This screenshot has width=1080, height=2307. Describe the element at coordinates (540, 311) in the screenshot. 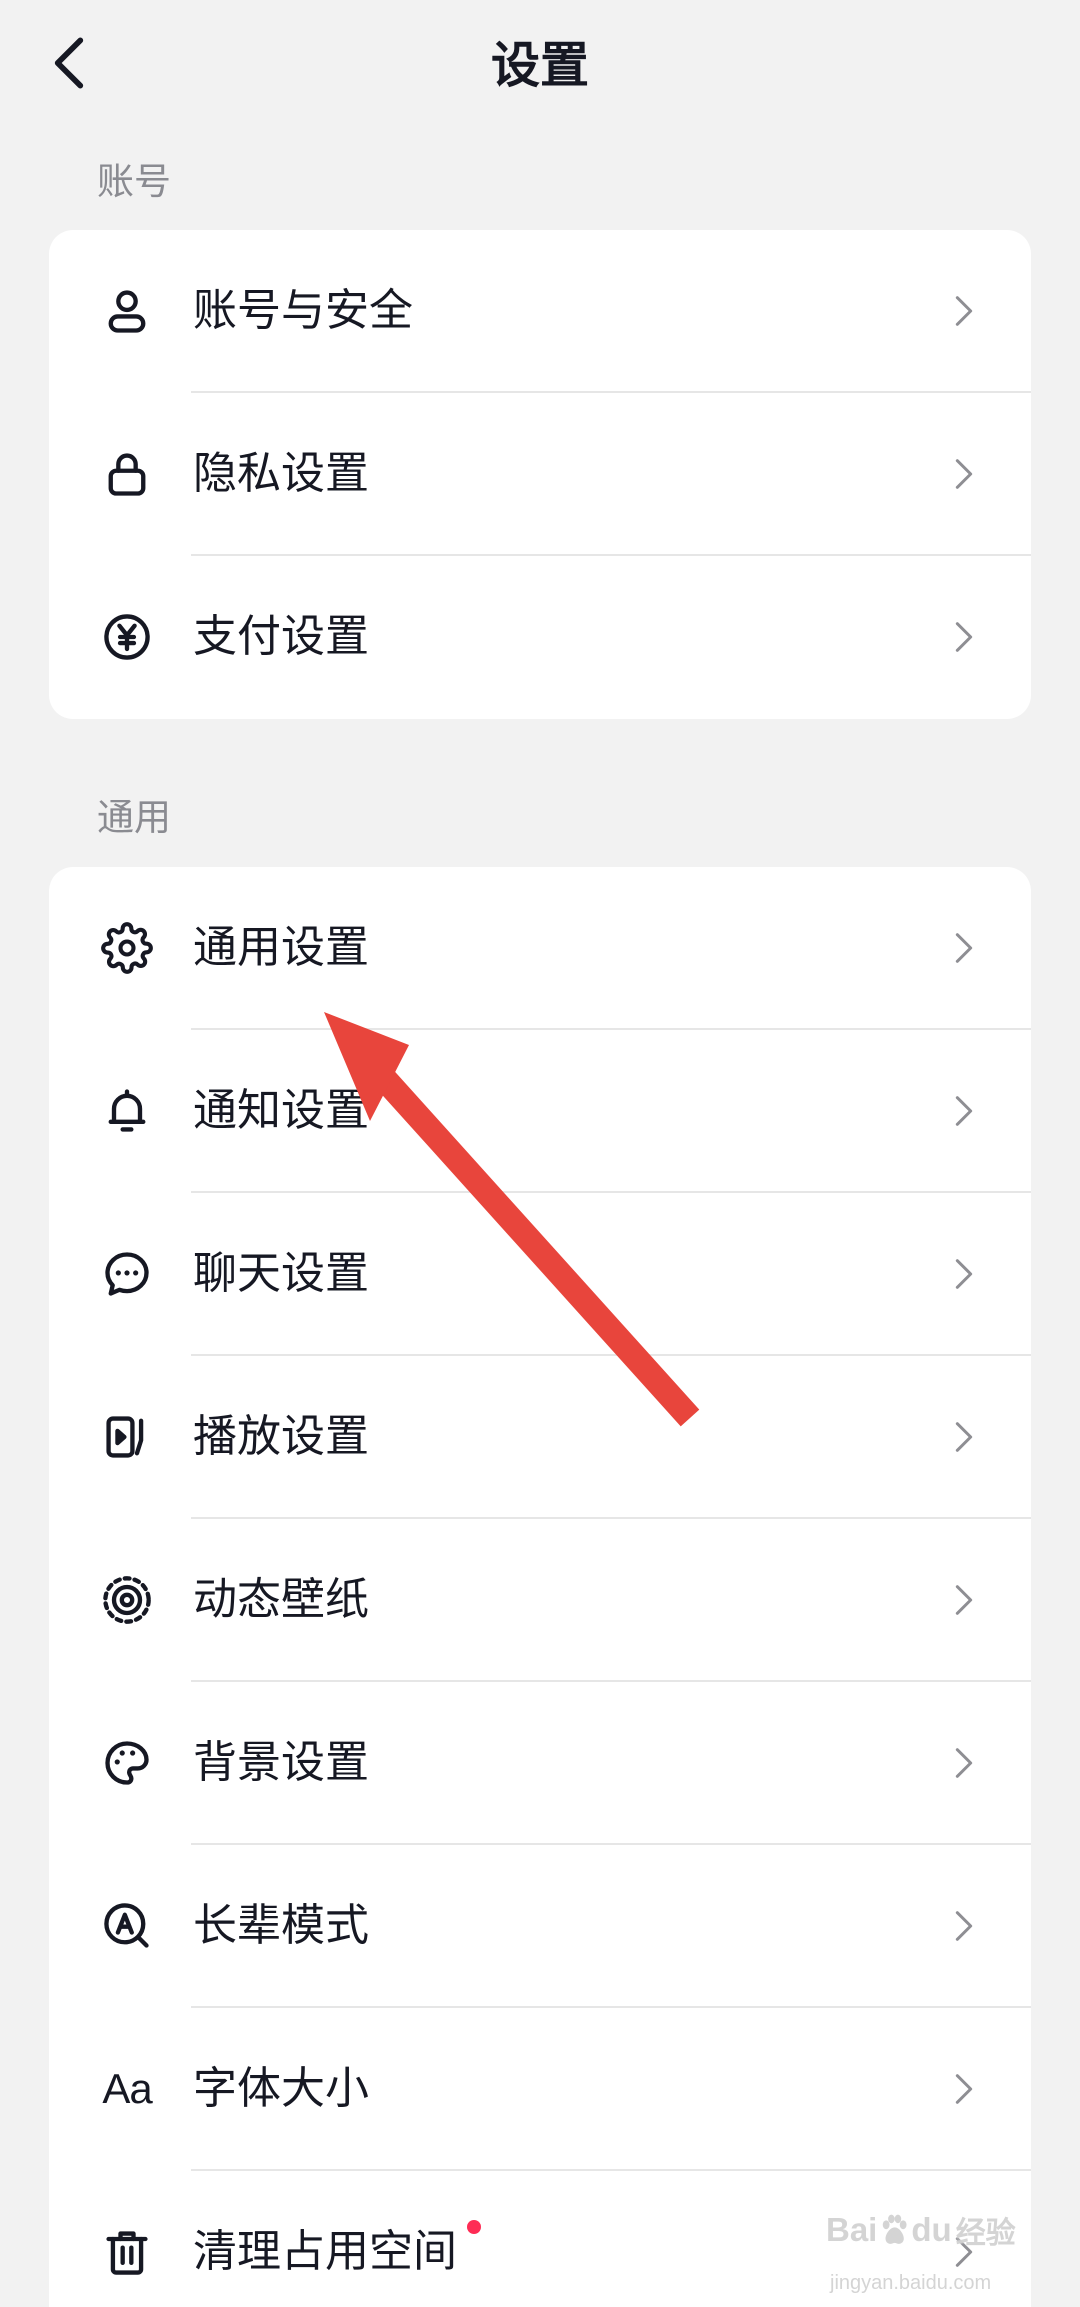

I see `settings-item-account-security: 账号与安全` at that location.